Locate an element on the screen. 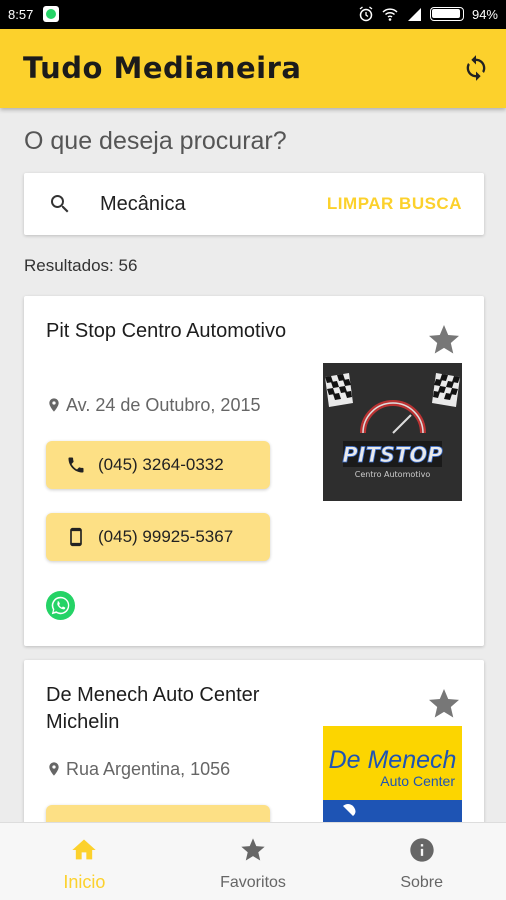  info-icon is located at coordinates (422, 850).